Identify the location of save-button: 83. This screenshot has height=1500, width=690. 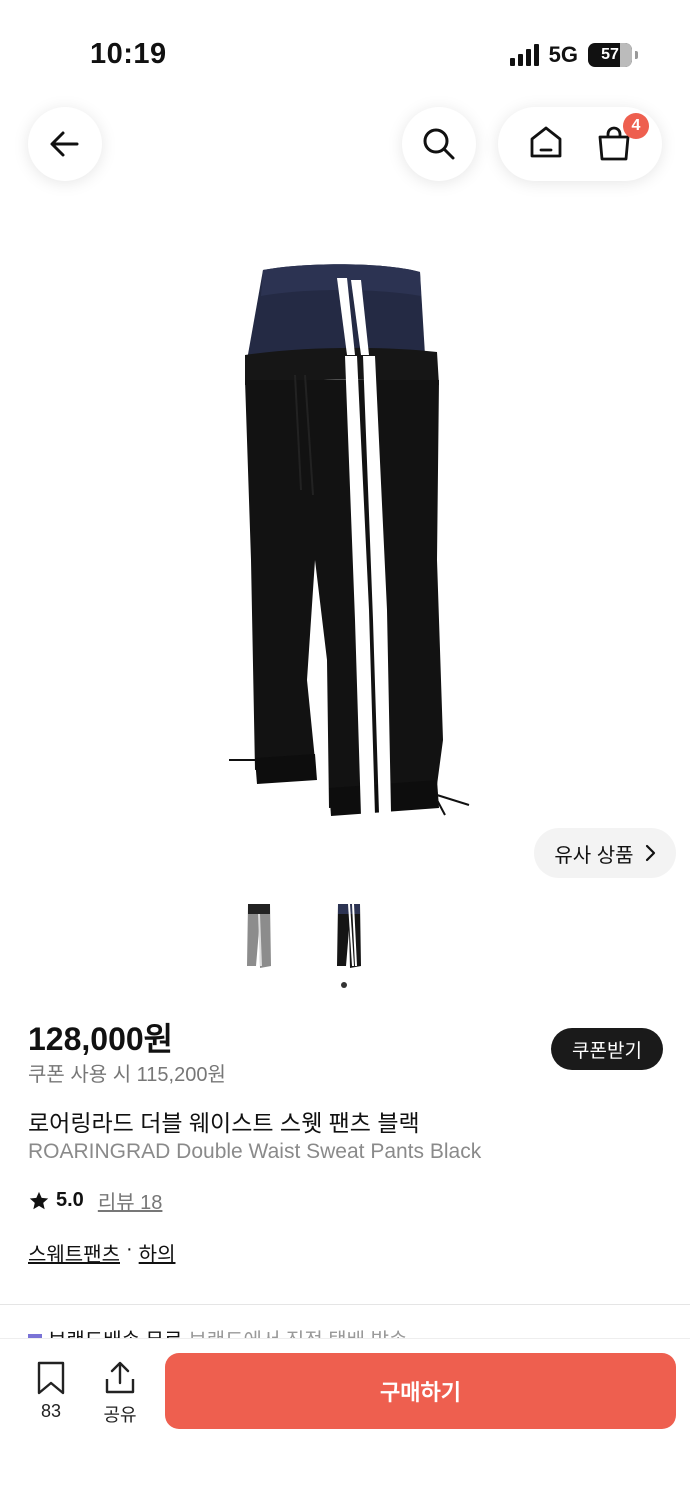
(51, 1391).